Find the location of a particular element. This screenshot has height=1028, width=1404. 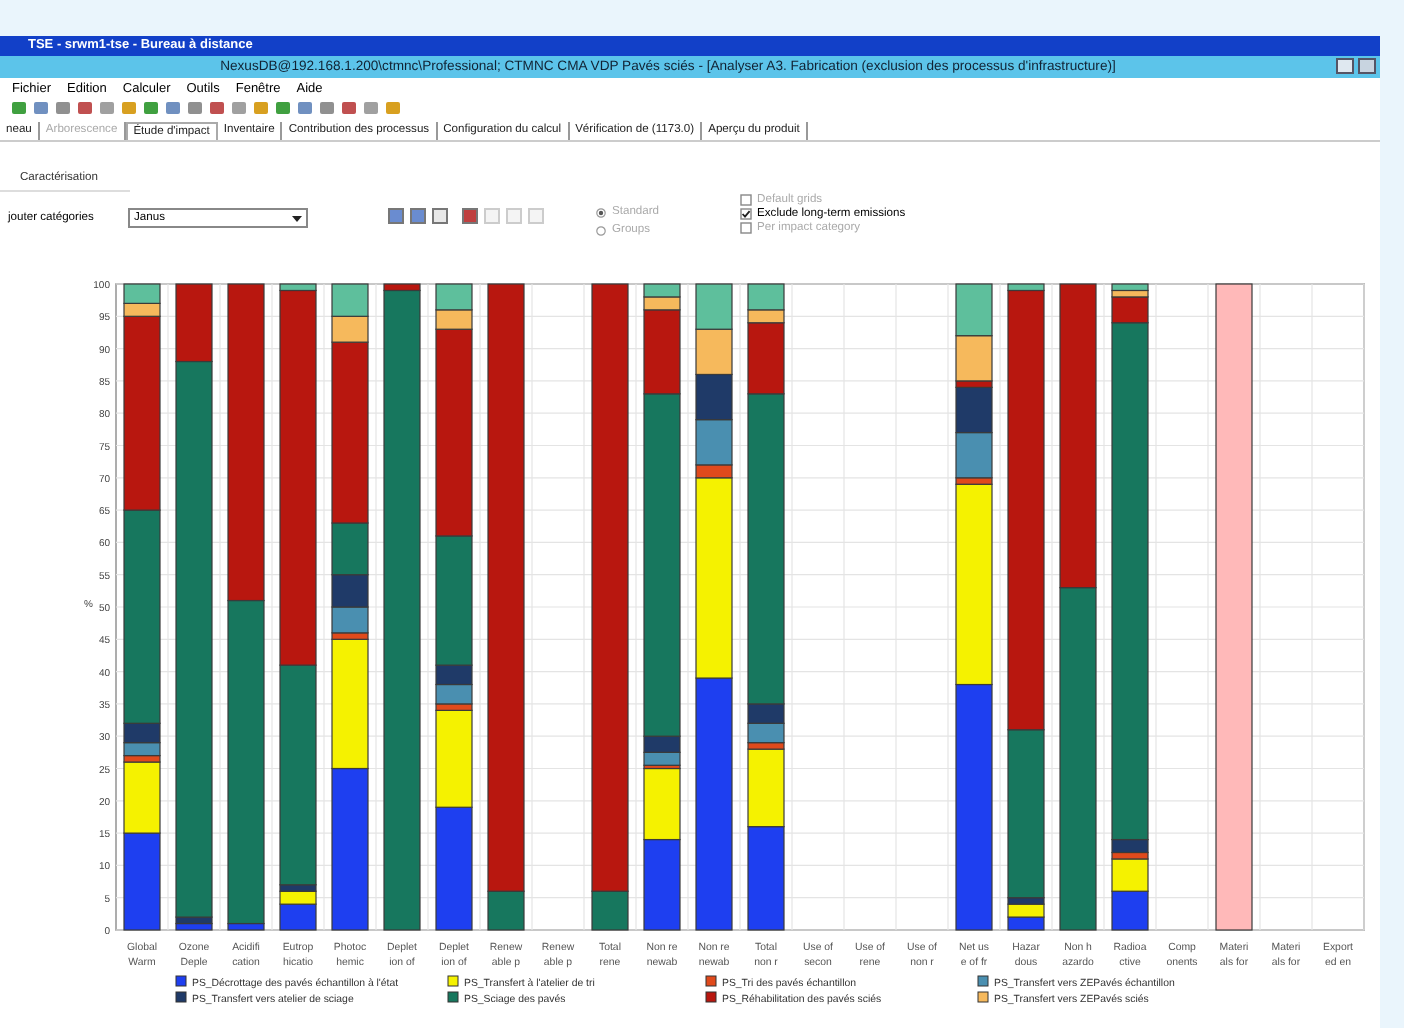

dropdown-arrow-icon is located at coordinates (297, 218).